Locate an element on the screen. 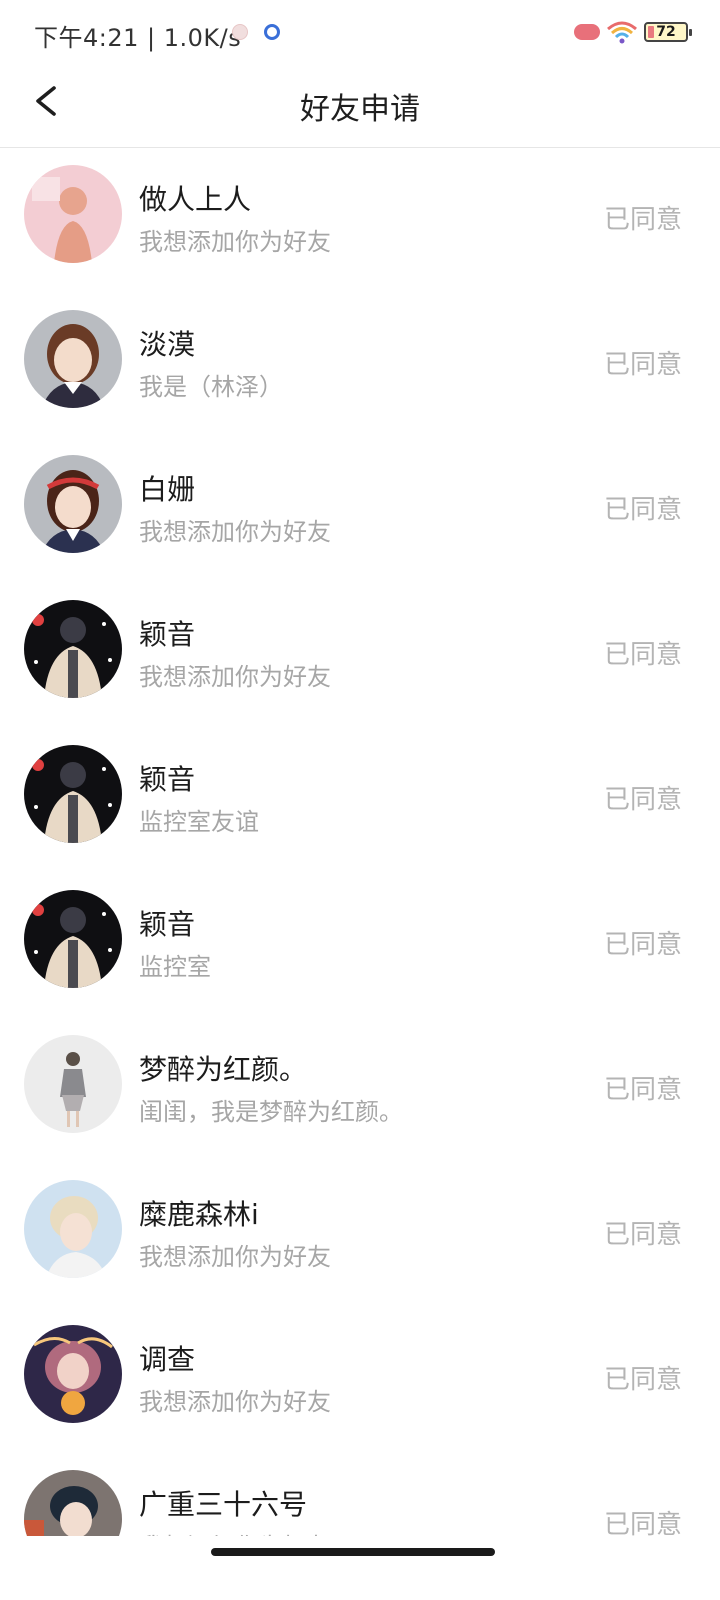  header: 好友申请 is located at coordinates (360, 109).